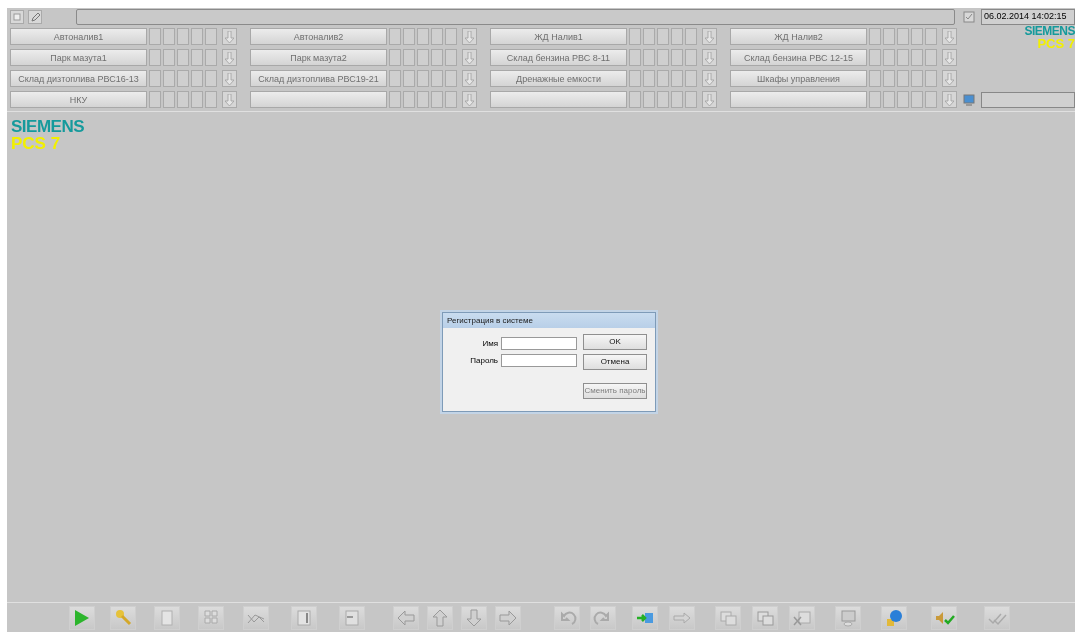 Image resolution: width=1075 pixels, height=632 pixels. Describe the element at coordinates (558, 57) in the screenshot. I see `area-button: Склад бензина РВС 8-11` at that location.